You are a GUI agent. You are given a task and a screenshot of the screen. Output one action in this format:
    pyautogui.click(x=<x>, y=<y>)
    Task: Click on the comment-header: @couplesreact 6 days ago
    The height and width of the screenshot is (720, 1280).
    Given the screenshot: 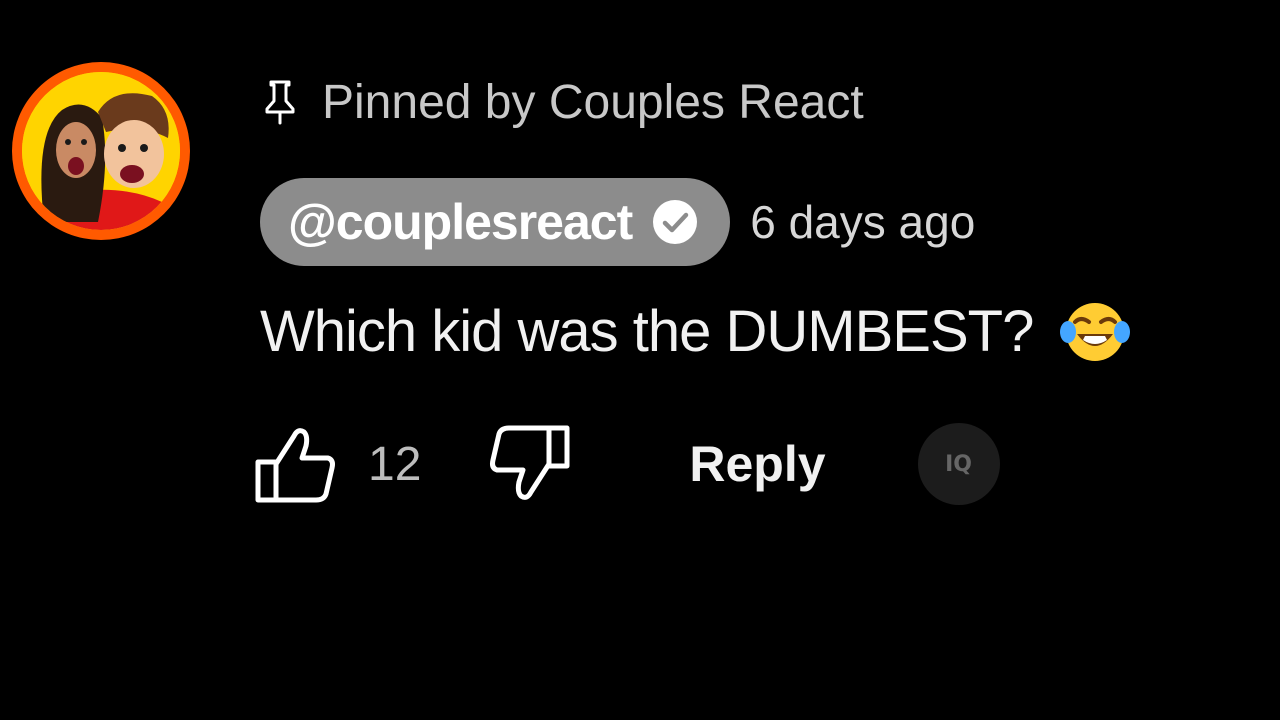 What is the action you would take?
    pyautogui.click(x=617, y=222)
    